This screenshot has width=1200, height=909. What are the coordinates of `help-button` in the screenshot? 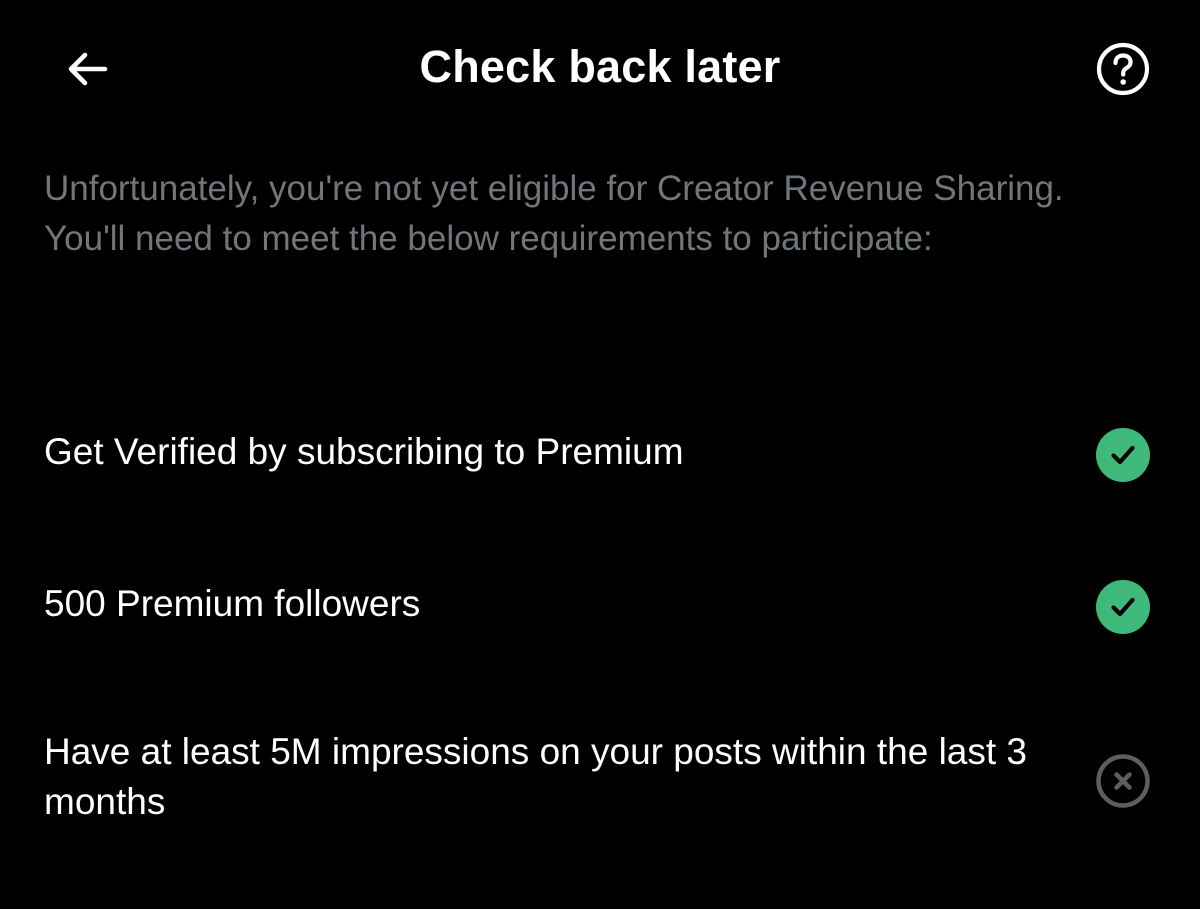 It's located at (1123, 69).